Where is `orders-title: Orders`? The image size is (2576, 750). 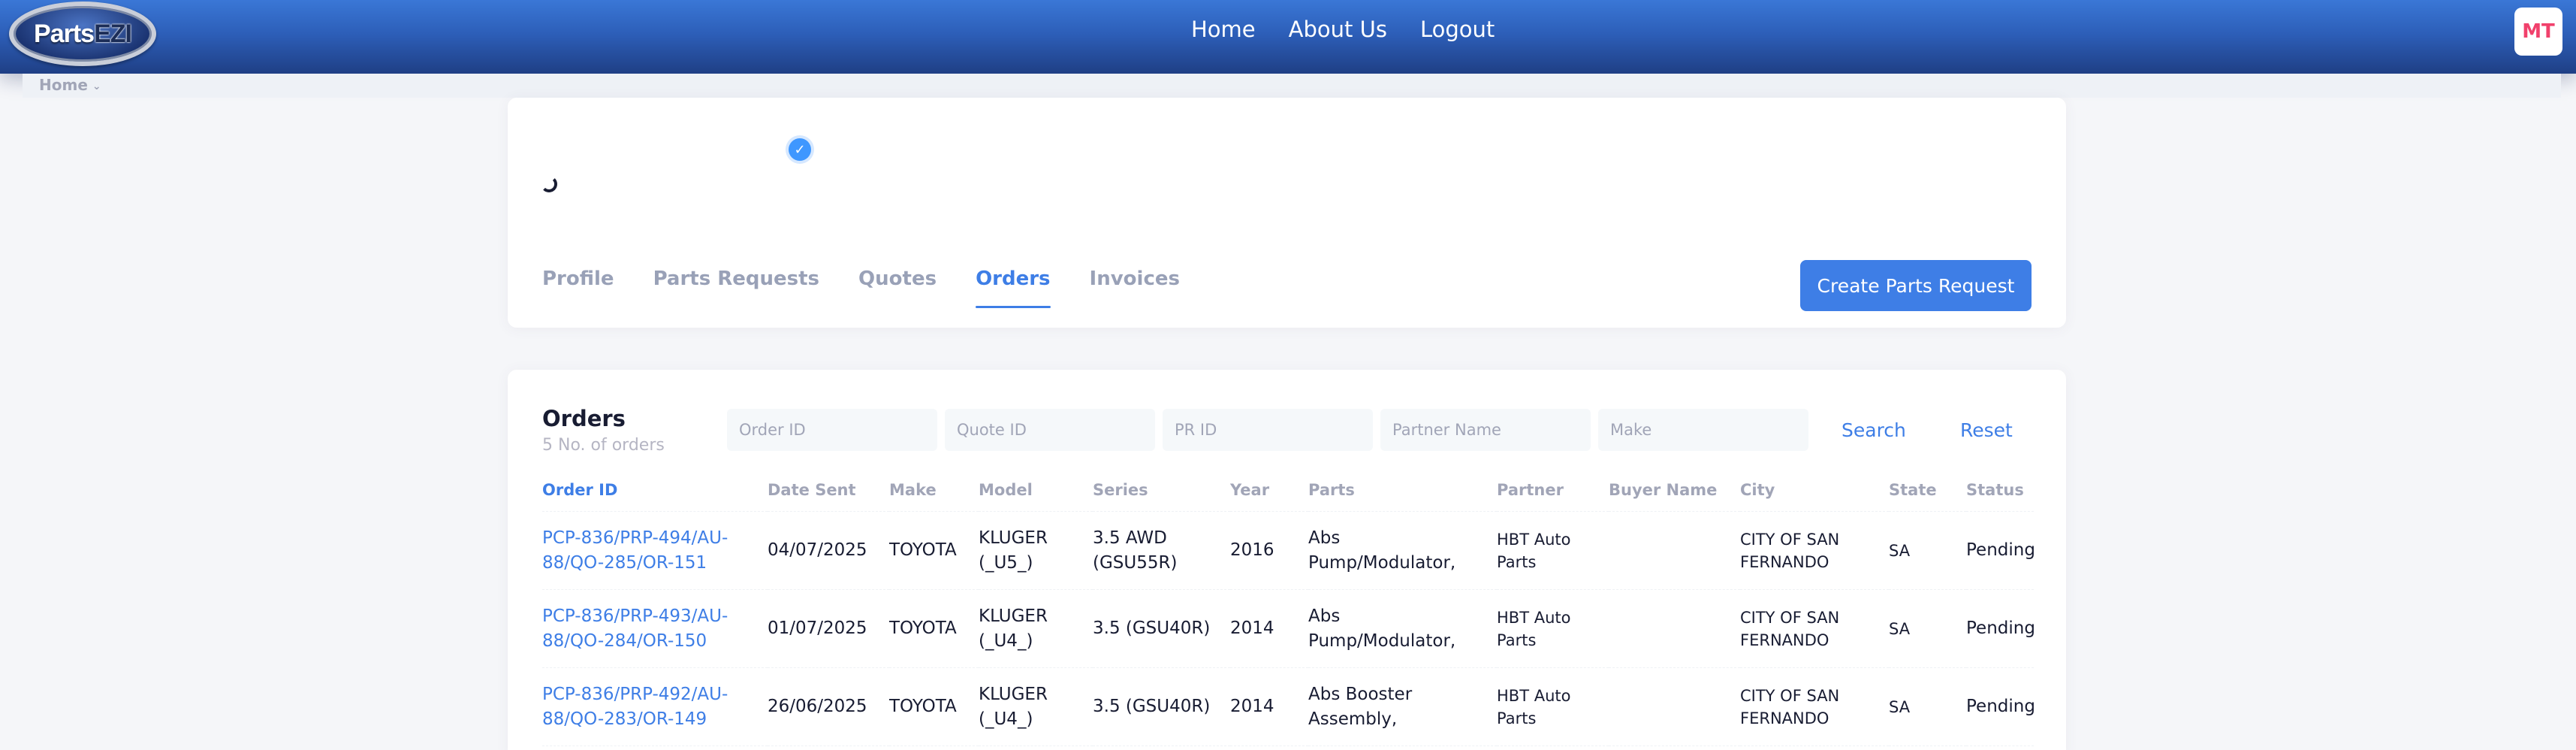 orders-title: Orders is located at coordinates (584, 418).